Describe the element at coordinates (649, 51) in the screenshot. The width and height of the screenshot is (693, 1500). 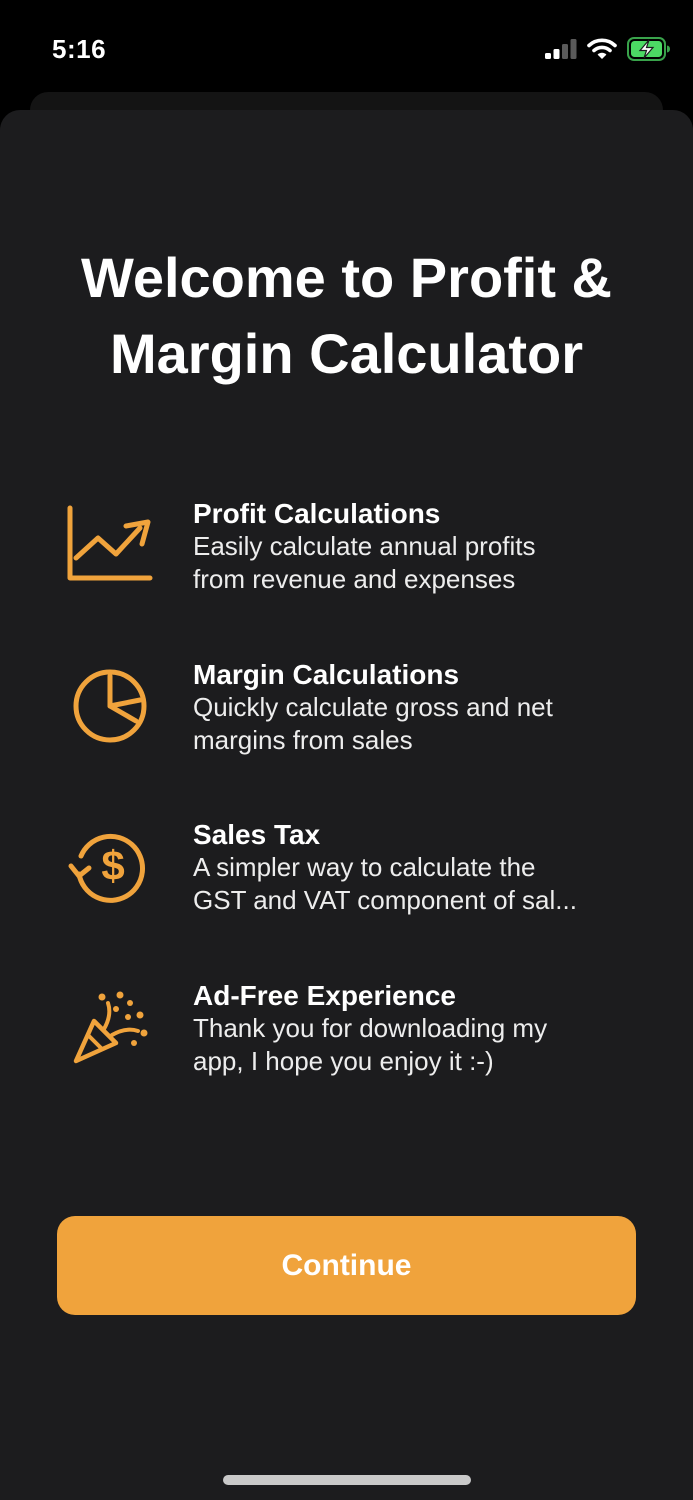
I see `battery-charging-icon` at that location.